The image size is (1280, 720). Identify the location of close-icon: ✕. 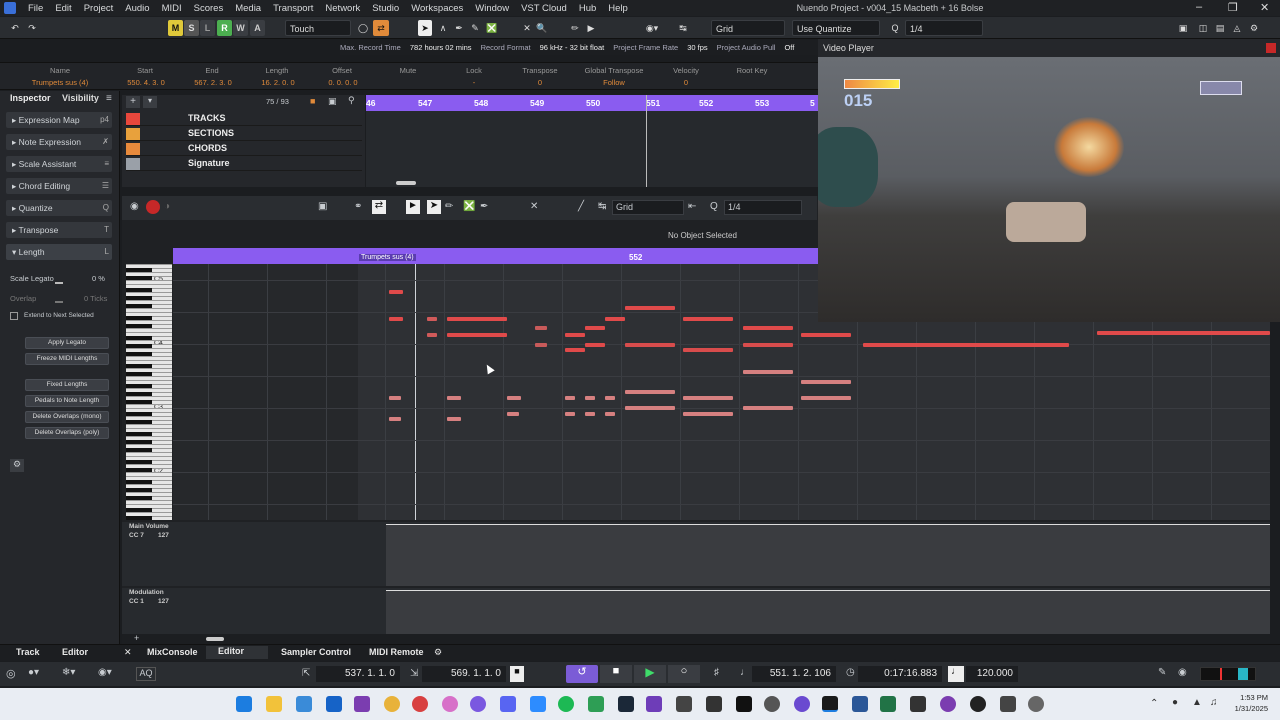
(1264, 7).